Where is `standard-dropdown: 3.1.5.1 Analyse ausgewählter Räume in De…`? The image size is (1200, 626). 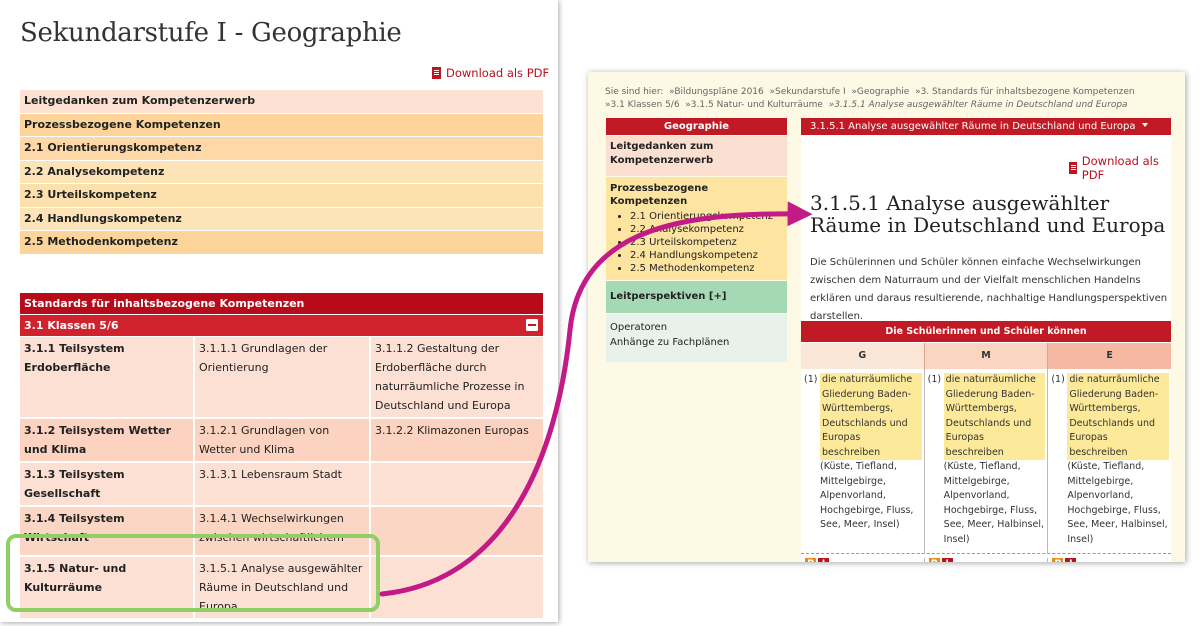
standard-dropdown: 3.1.5.1 Analyse ausgewählter Räume in De… is located at coordinates (986, 126).